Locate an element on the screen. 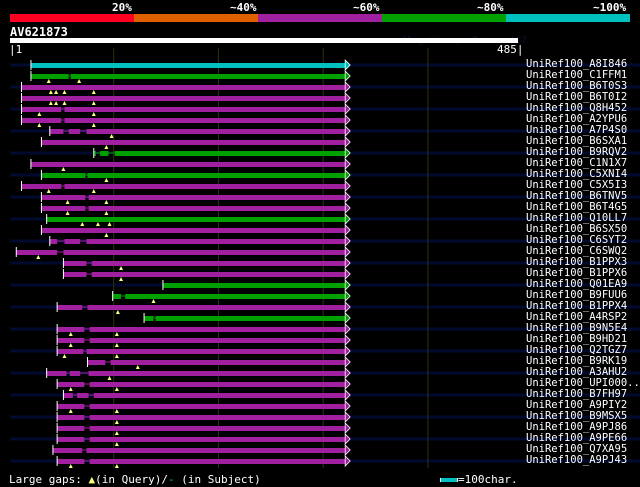 This screenshot has height=487, width=640. hit-label: UniRef100_A9PJ43 is located at coordinates (576, 460).